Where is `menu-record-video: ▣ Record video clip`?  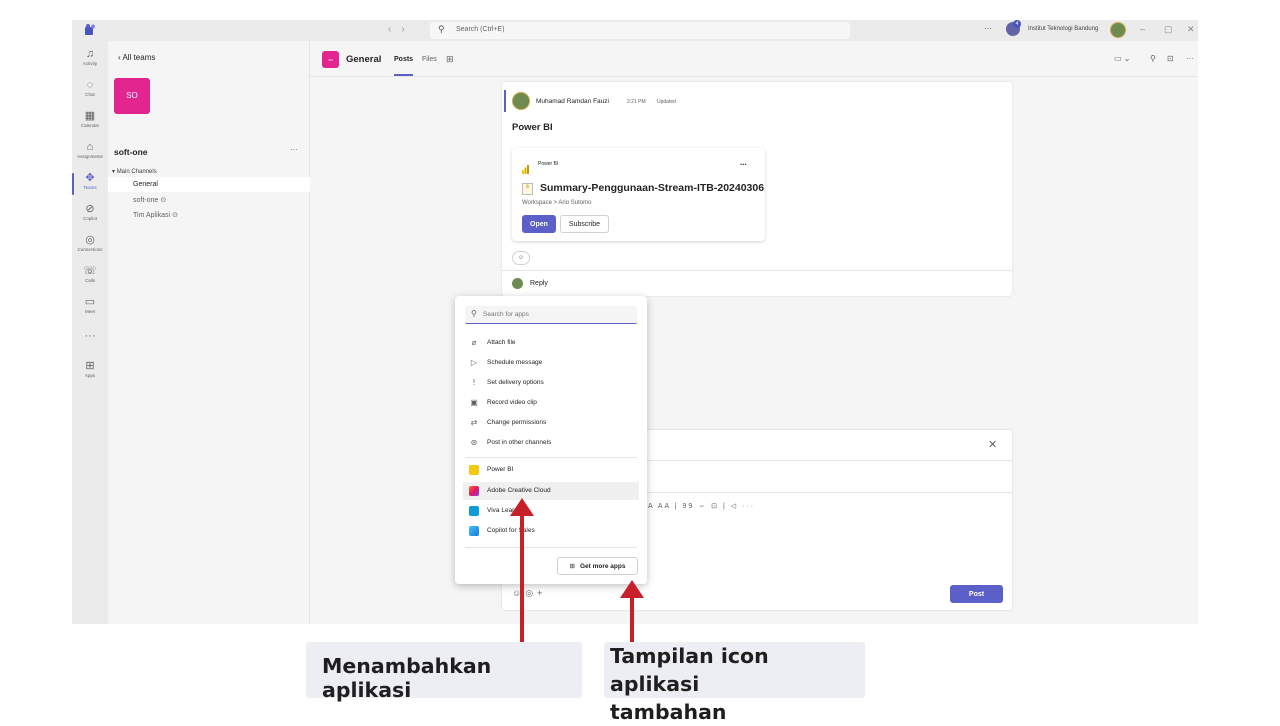 menu-record-video: ▣ Record video clip is located at coordinates (551, 403).